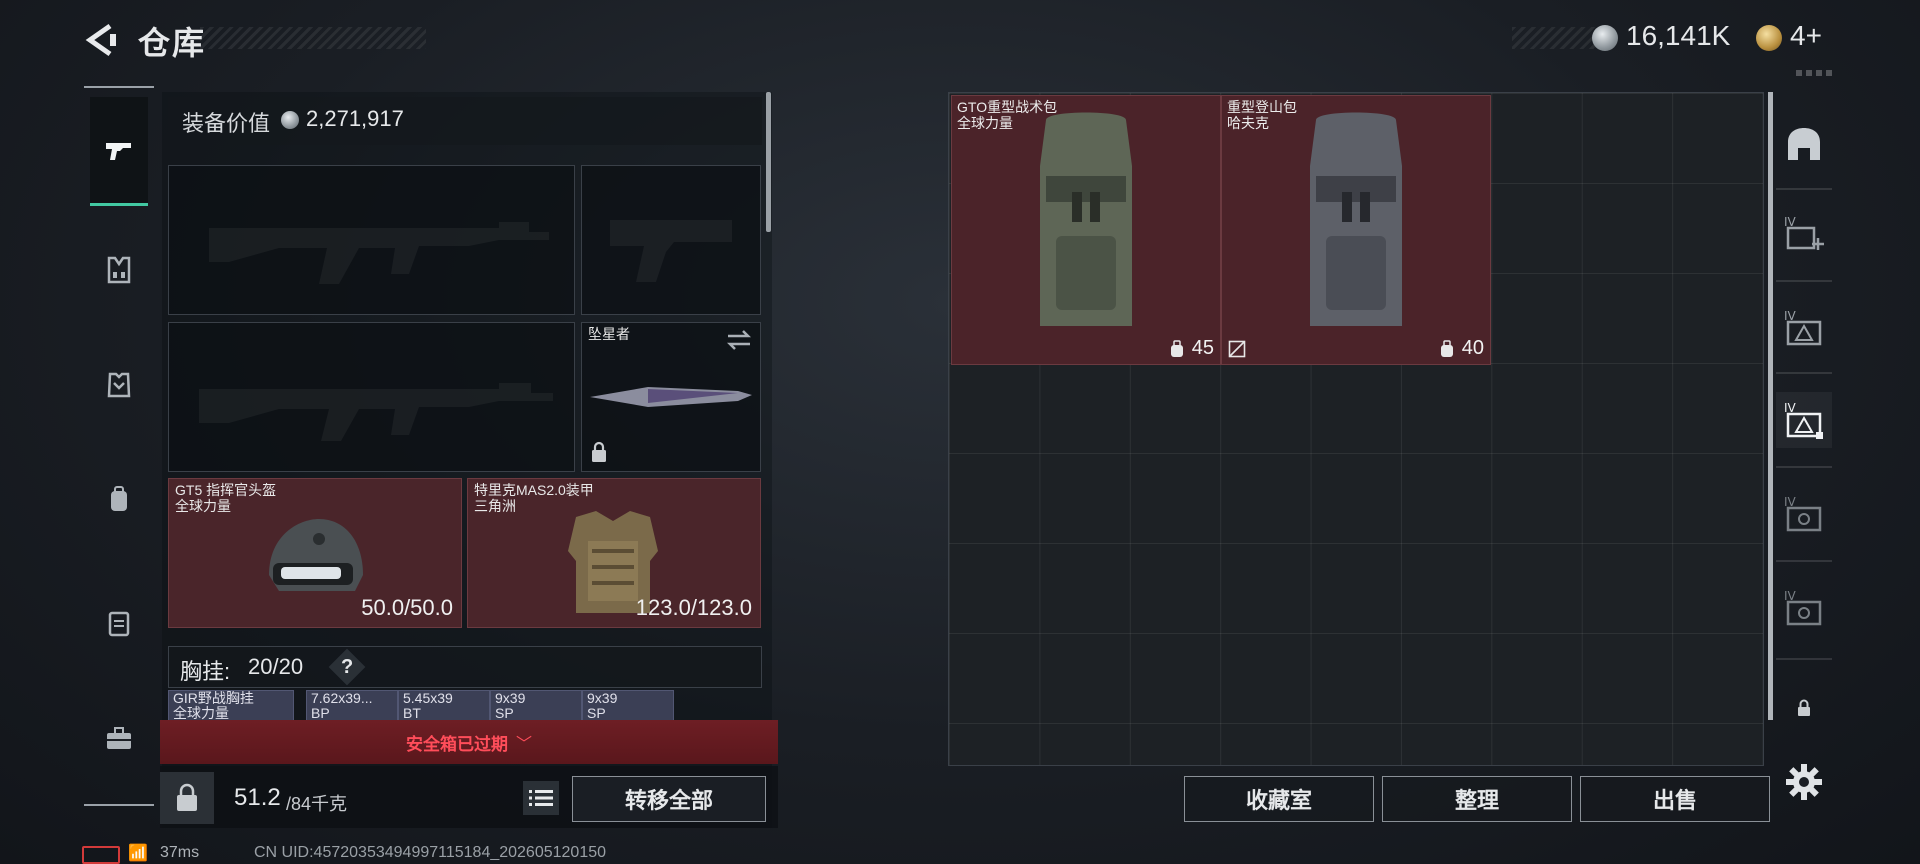 This screenshot has height=864, width=1920. I want to click on ammo-type: BT, so click(412, 713).